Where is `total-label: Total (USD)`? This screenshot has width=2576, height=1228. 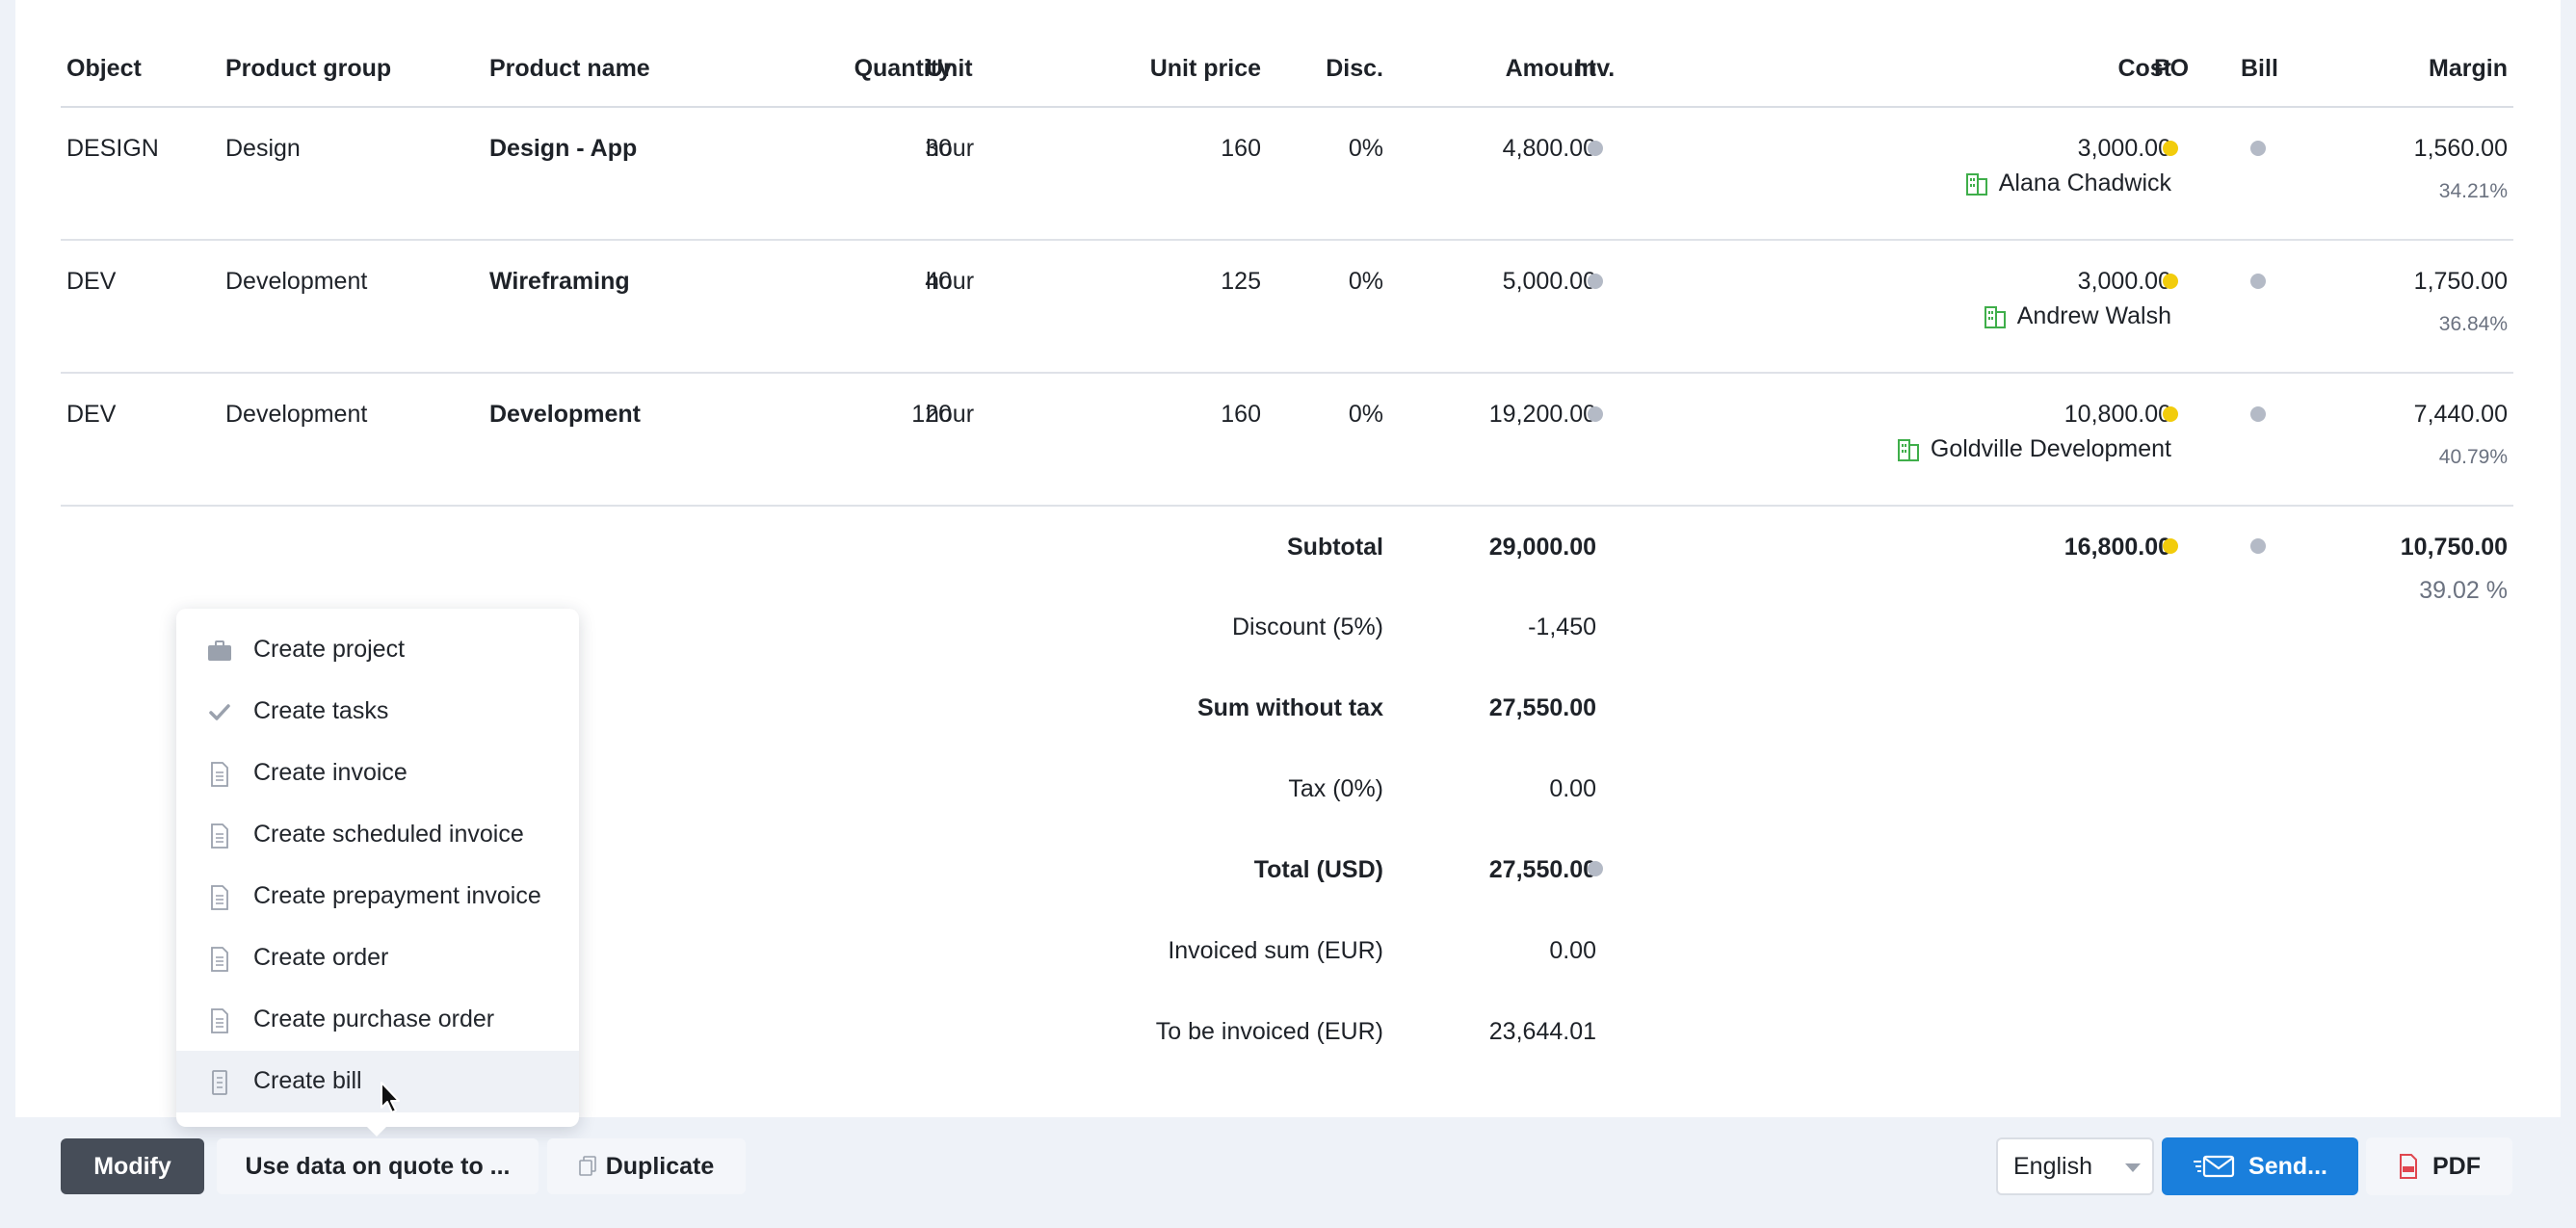
total-label: Total (USD) is located at coordinates (1318, 869).